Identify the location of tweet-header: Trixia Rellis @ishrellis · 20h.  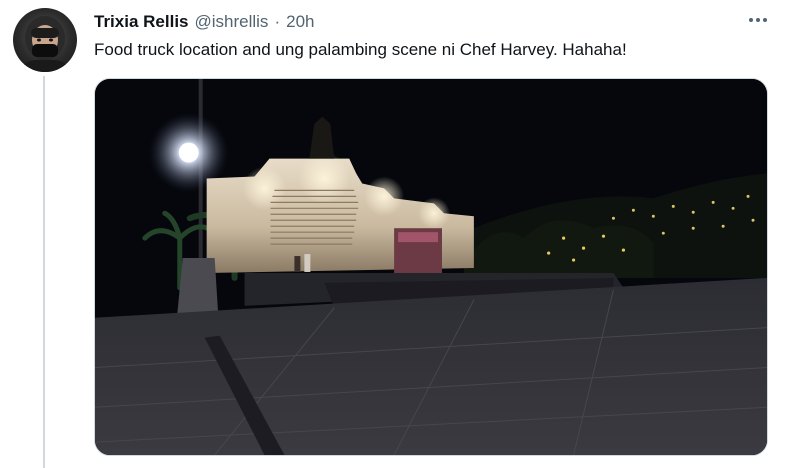
(204, 22).